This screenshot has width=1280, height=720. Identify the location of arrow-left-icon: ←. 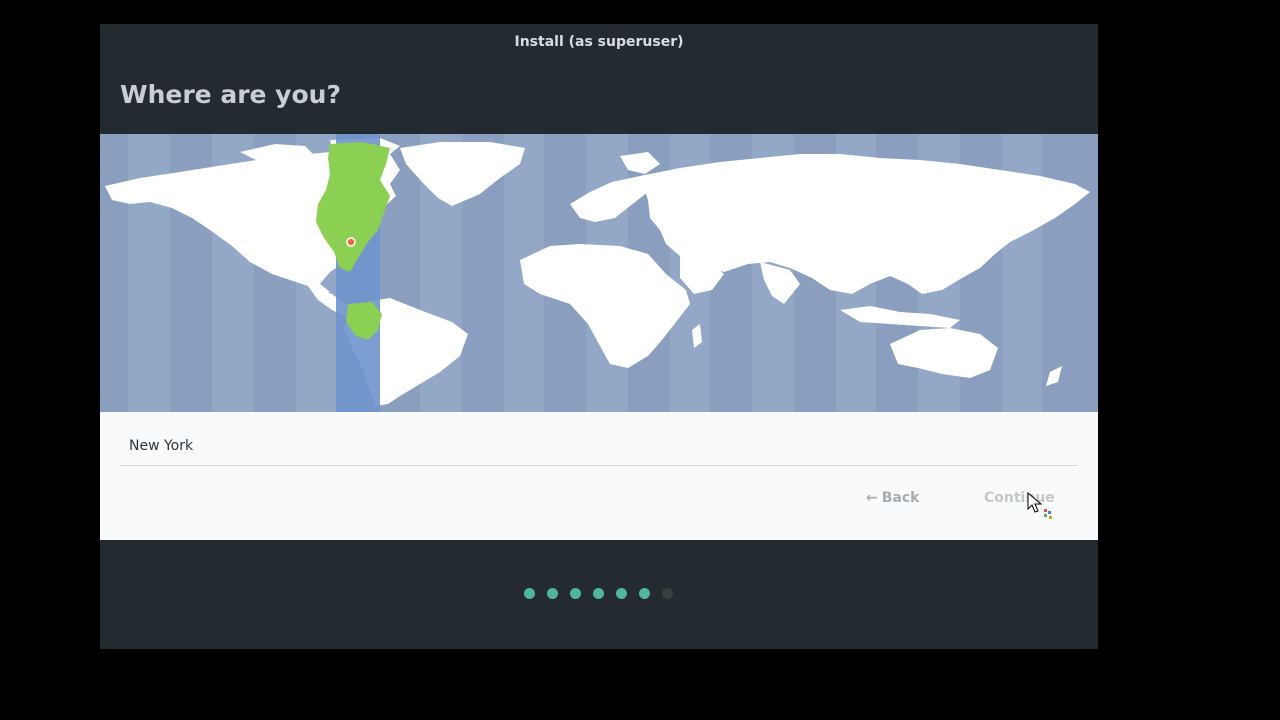
(872, 498).